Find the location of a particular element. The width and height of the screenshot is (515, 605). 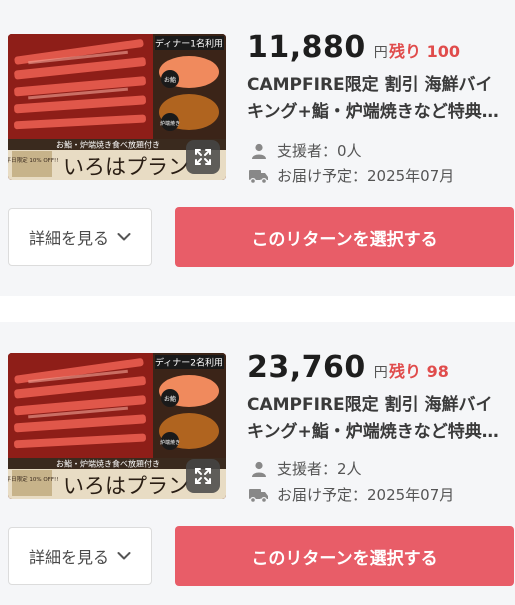

backers-row: 支援者：0人 is located at coordinates (305, 150).